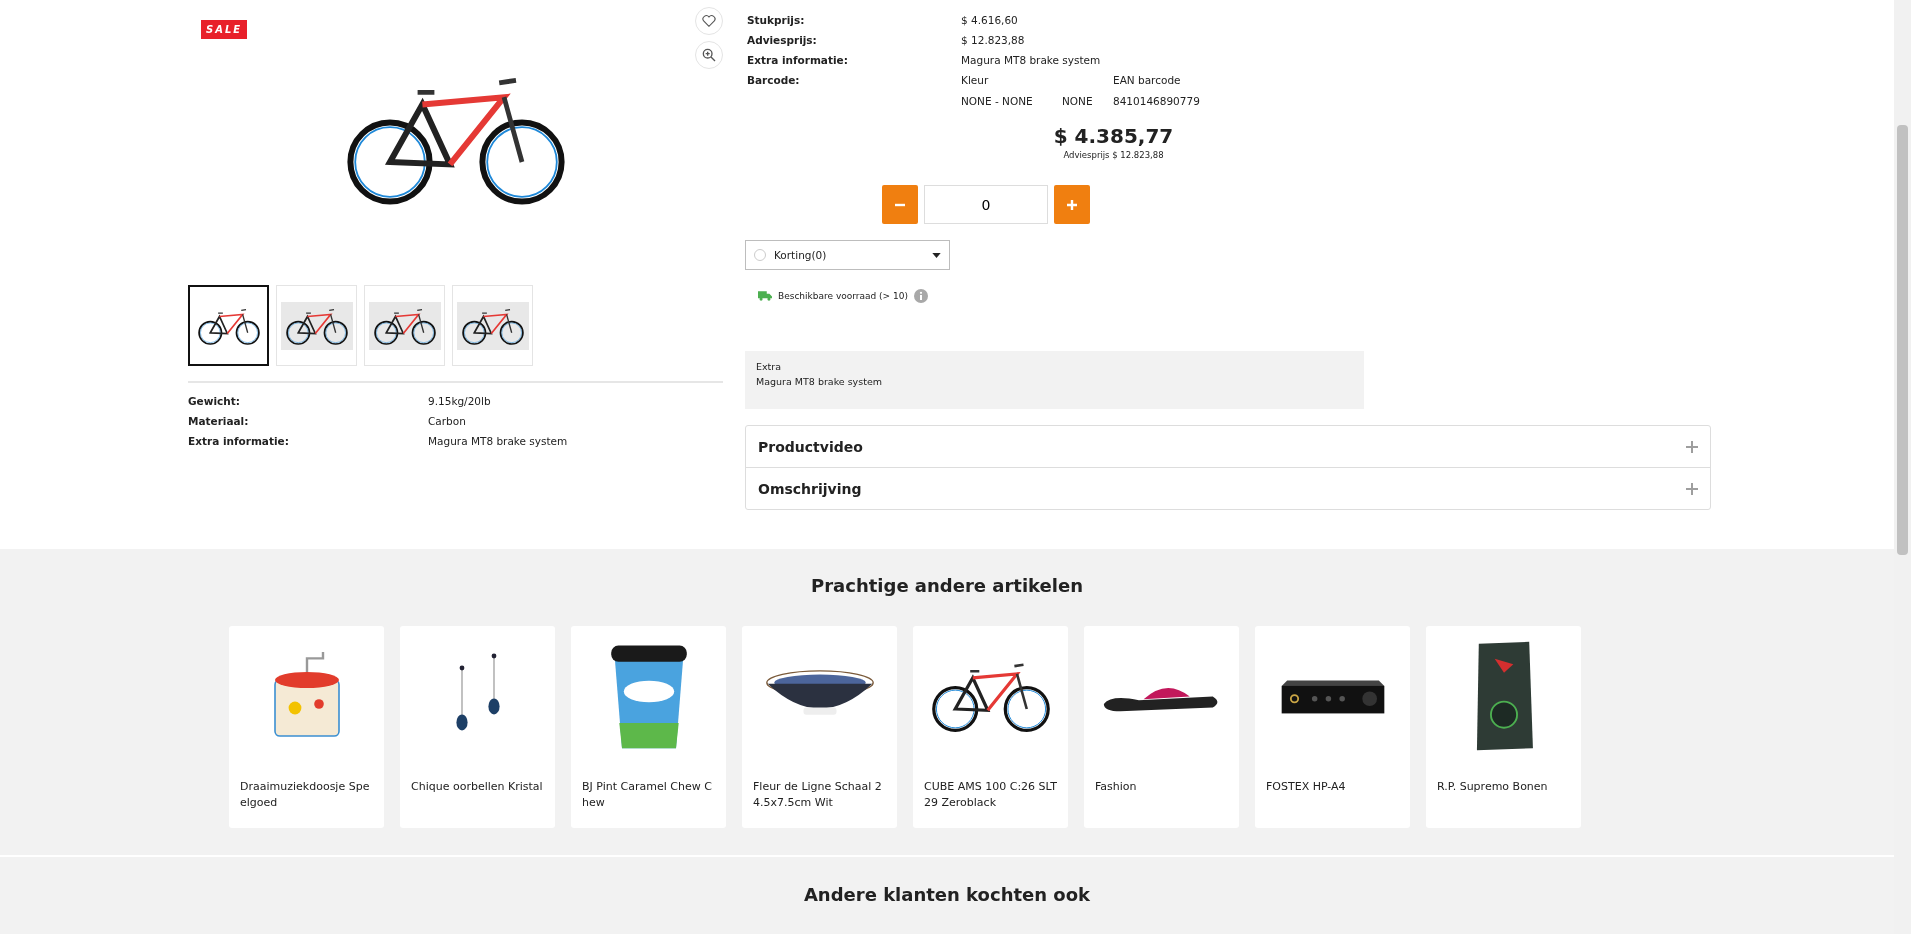 The image size is (1911, 934). What do you see at coordinates (975, 80) in the screenshot?
I see `column-header: Kleur` at bounding box center [975, 80].